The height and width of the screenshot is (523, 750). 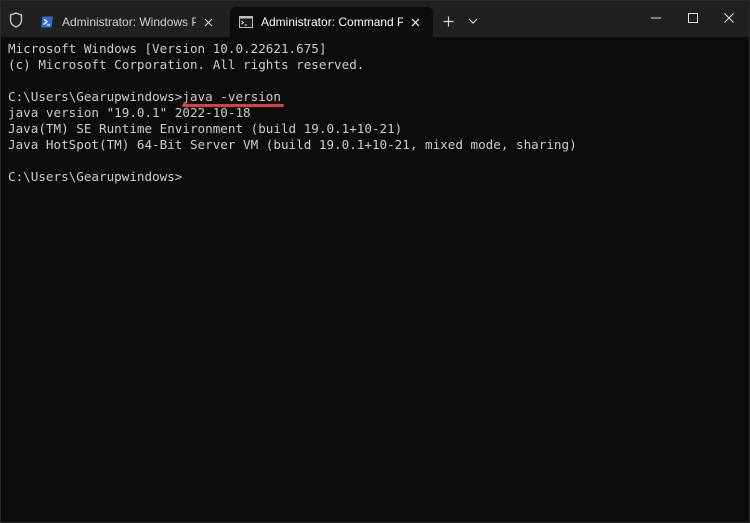 What do you see at coordinates (16, 20) in the screenshot?
I see `shield-icon` at bounding box center [16, 20].